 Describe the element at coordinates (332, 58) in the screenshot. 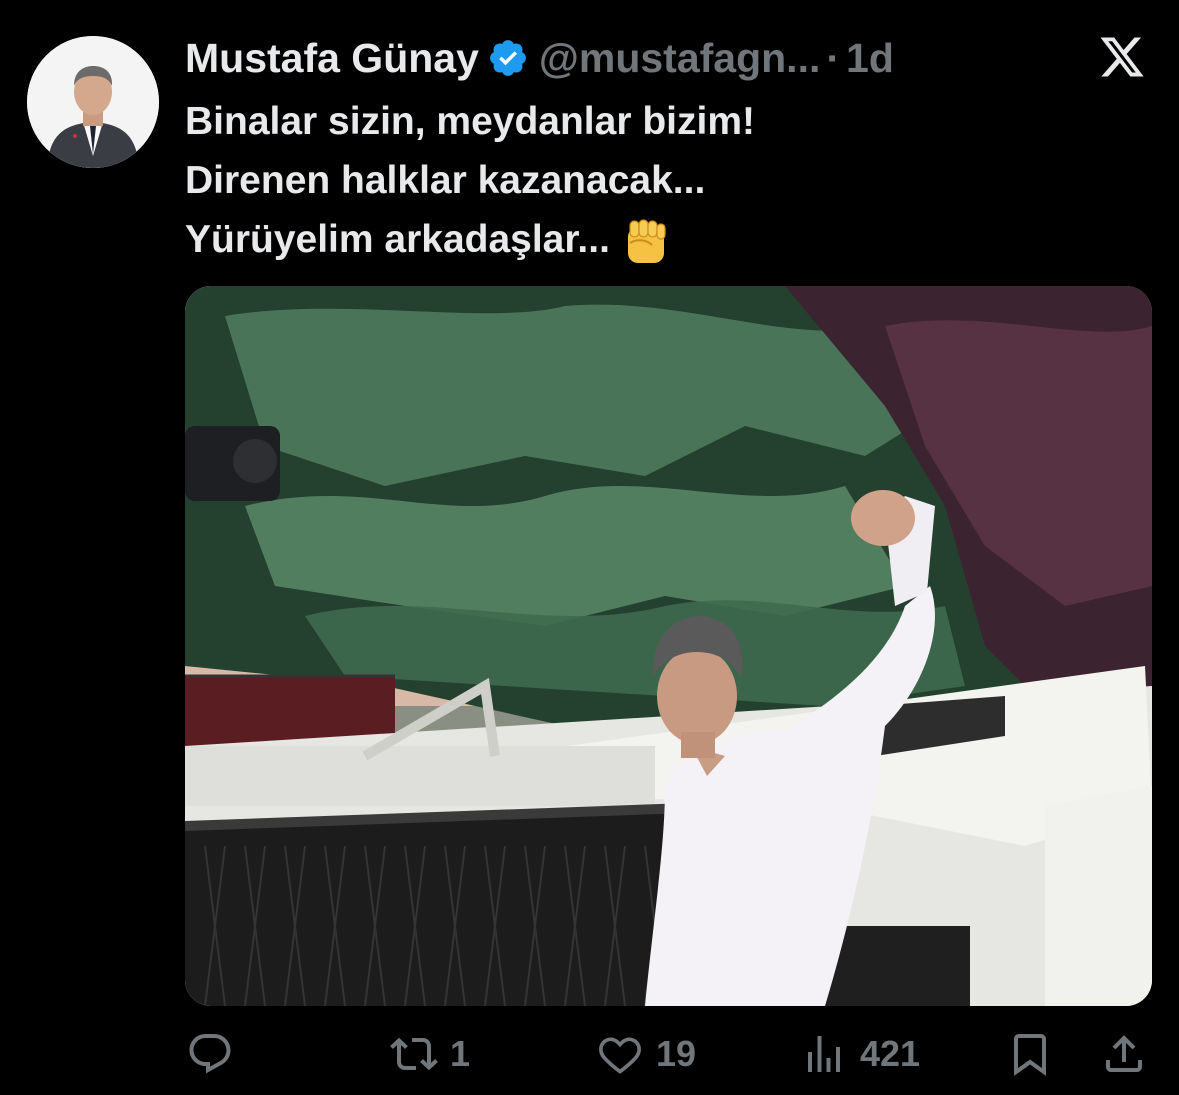

I see `author-display-name: Mustafa Günay` at that location.